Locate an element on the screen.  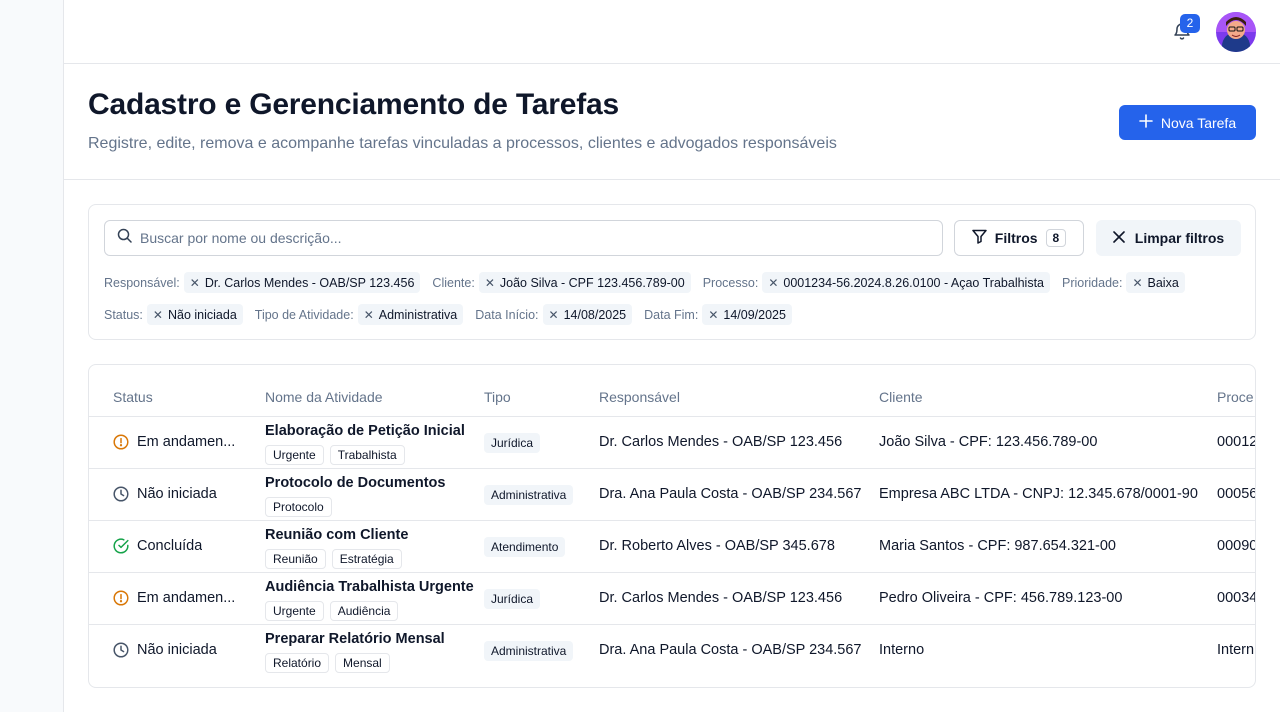
task-name: Audiência Trabalhista Urgente is located at coordinates (369, 587).